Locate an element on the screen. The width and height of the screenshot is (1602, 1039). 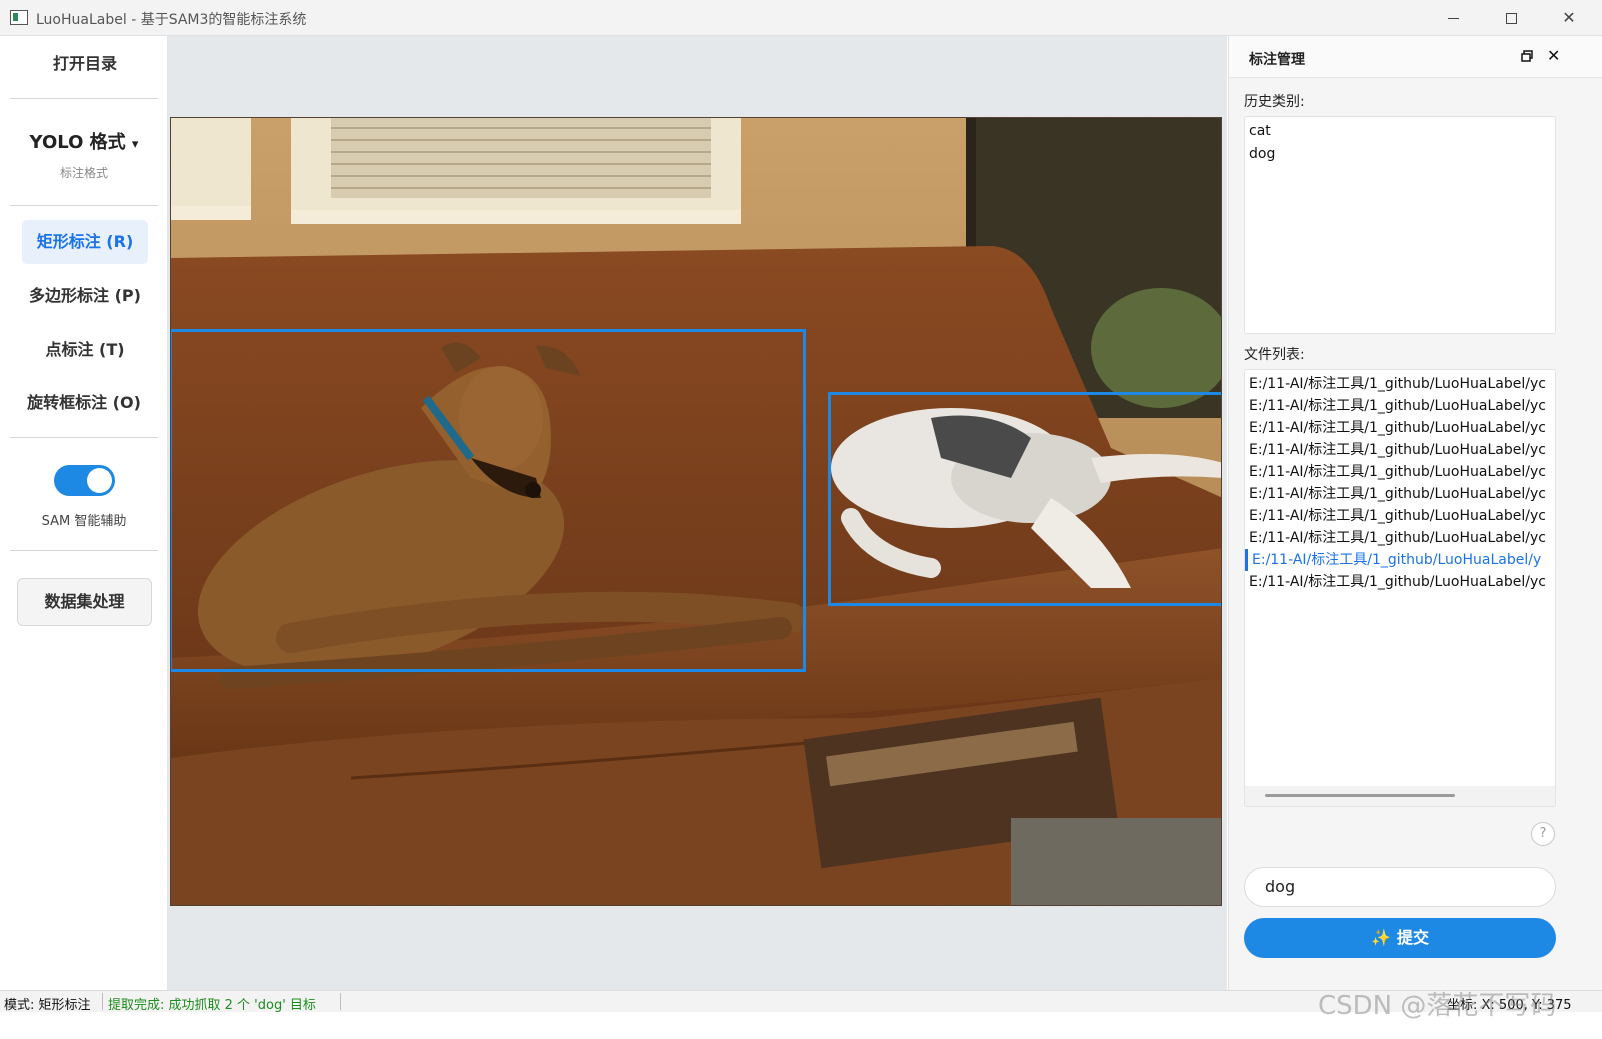
history-item: cat is located at coordinates (1400, 131).